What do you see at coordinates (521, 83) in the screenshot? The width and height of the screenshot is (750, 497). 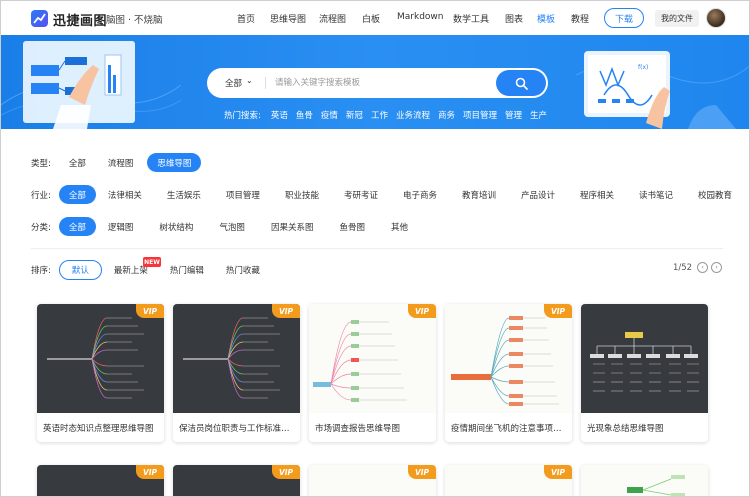 I see `search-button` at bounding box center [521, 83].